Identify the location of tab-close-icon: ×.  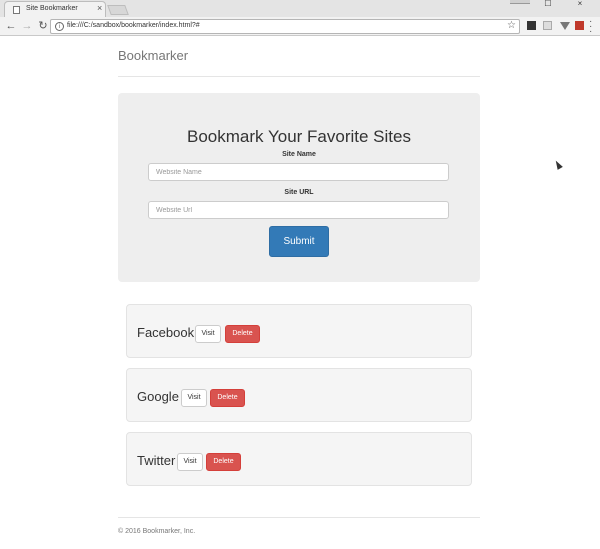
(99, 8).